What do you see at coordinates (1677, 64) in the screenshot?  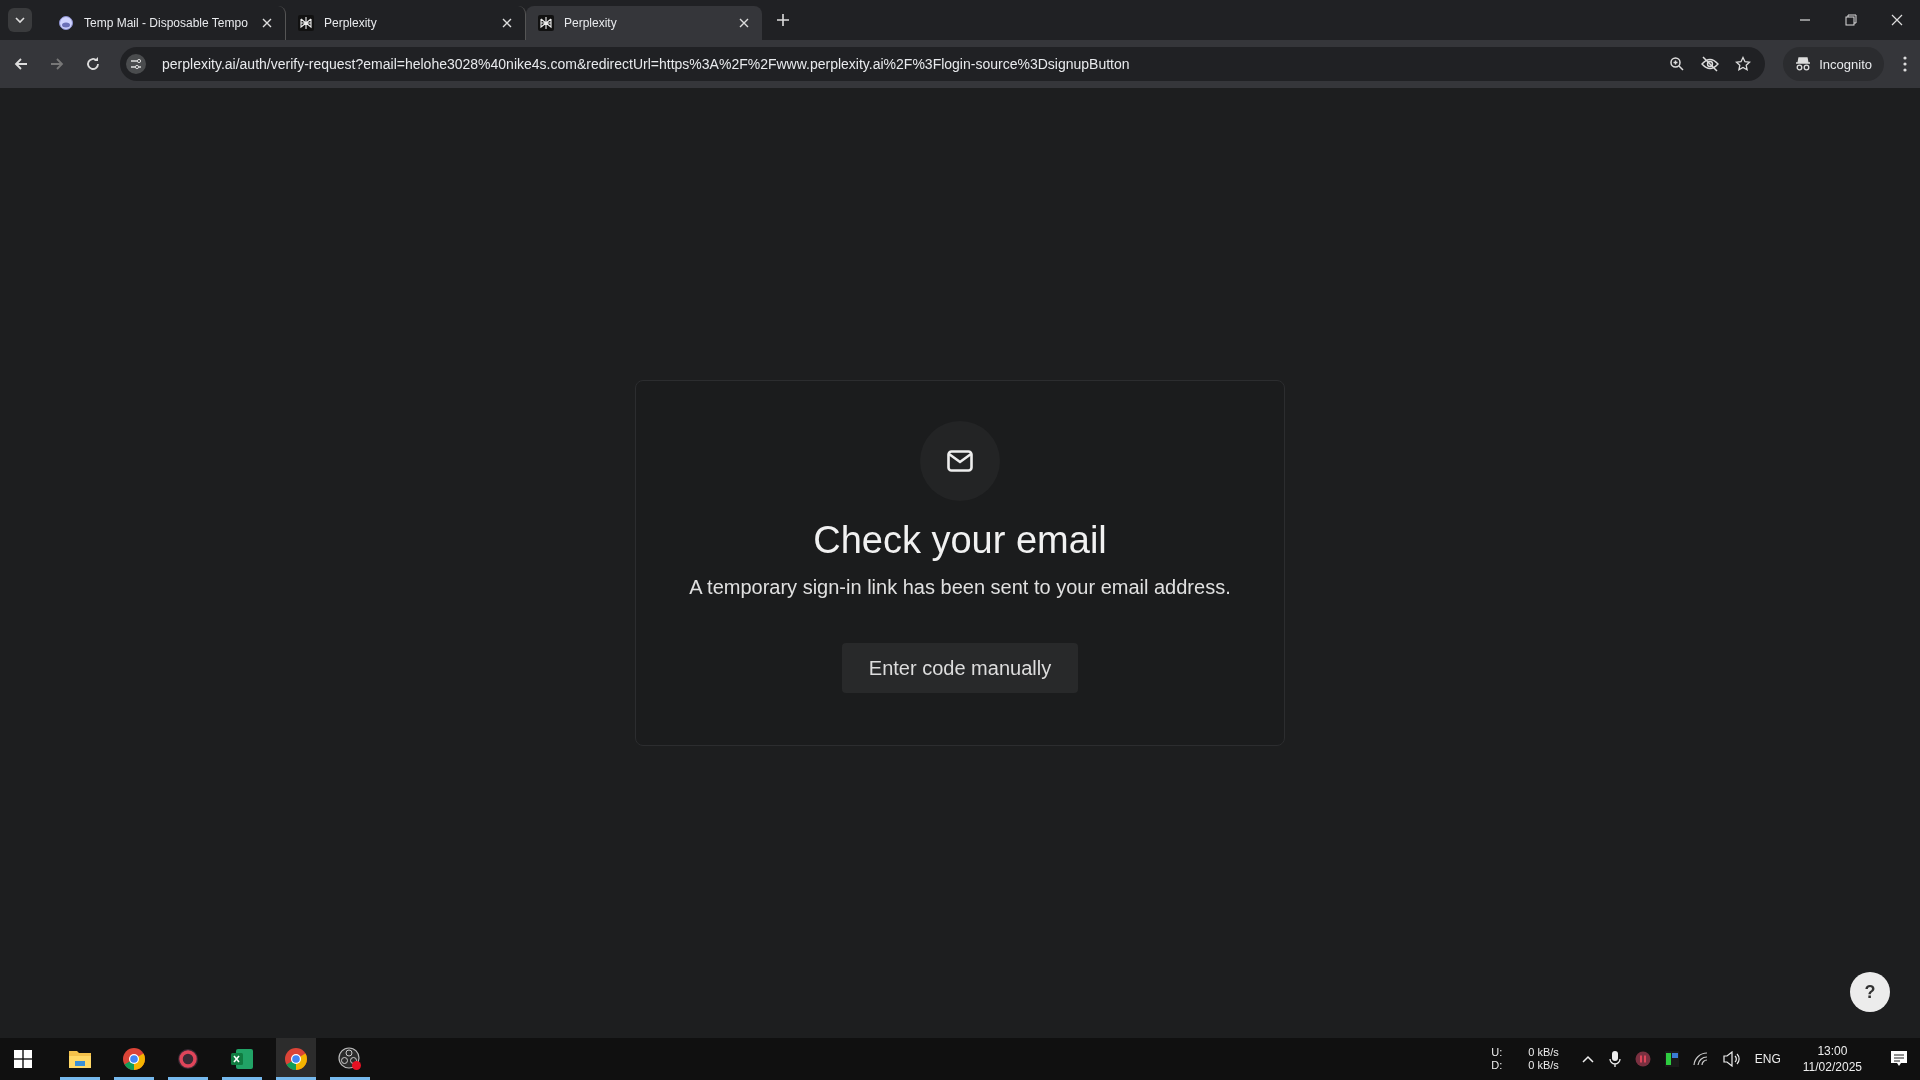 I see `zoom-icon` at bounding box center [1677, 64].